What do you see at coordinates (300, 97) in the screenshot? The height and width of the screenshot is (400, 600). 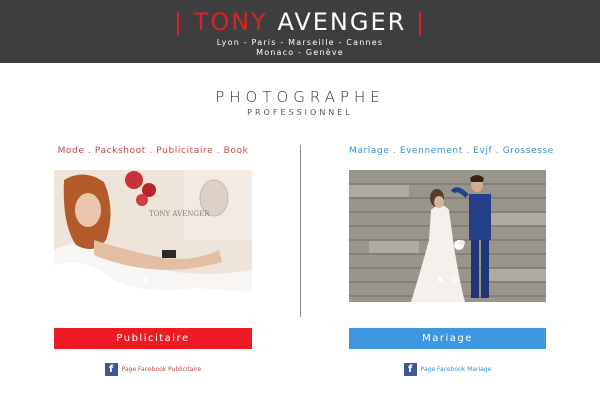 I see `page-title: PHOTOGRAPHE` at bounding box center [300, 97].